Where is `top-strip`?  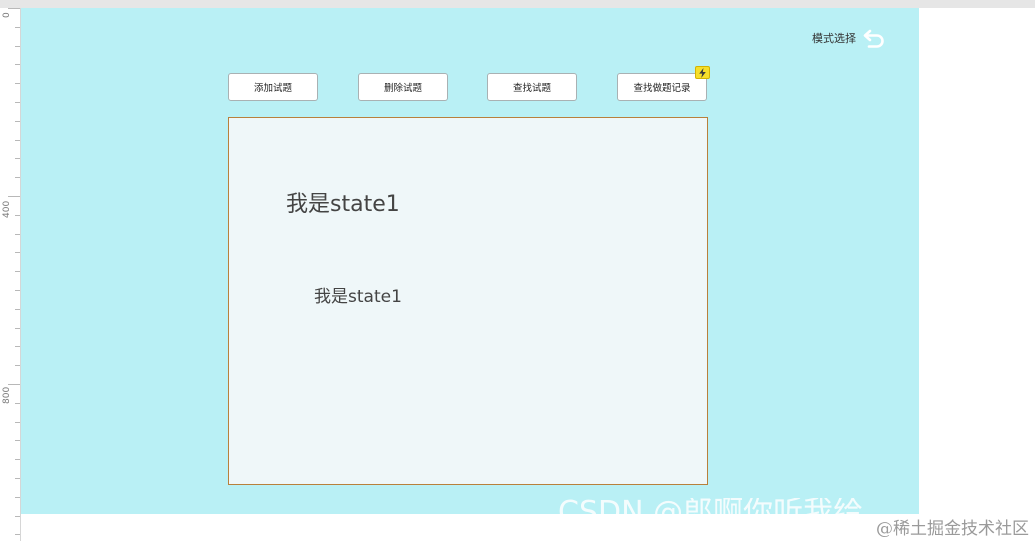
top-strip is located at coordinates (517, 4).